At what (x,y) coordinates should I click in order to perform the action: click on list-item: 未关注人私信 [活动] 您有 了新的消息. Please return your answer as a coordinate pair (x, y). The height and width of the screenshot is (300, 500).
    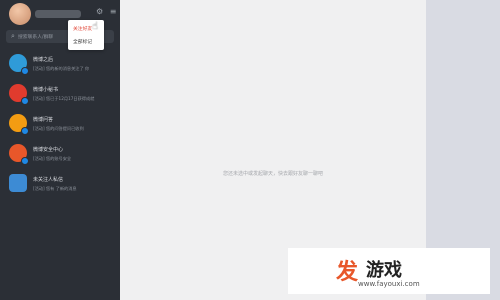
    Looking at the image, I should click on (60, 185).